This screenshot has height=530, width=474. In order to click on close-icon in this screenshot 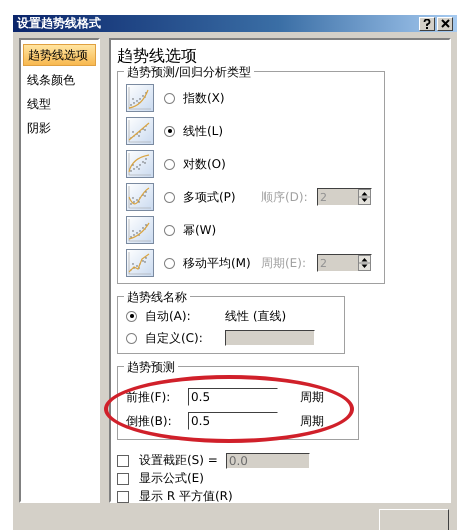, I will do `click(445, 23)`.